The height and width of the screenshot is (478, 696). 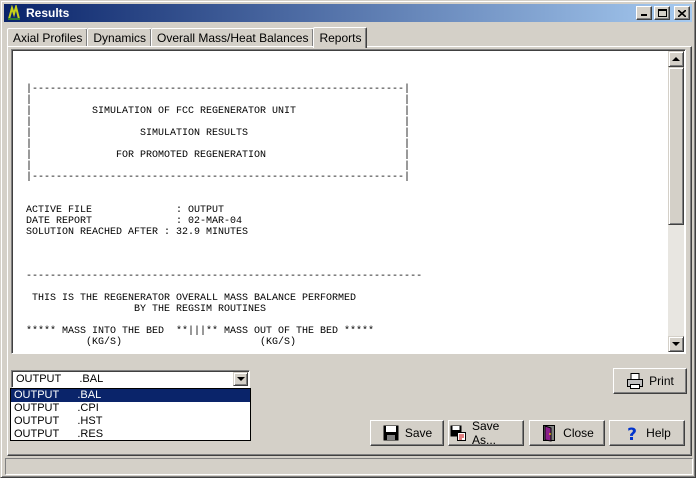 I want to click on print-label: Print, so click(x=661, y=381).